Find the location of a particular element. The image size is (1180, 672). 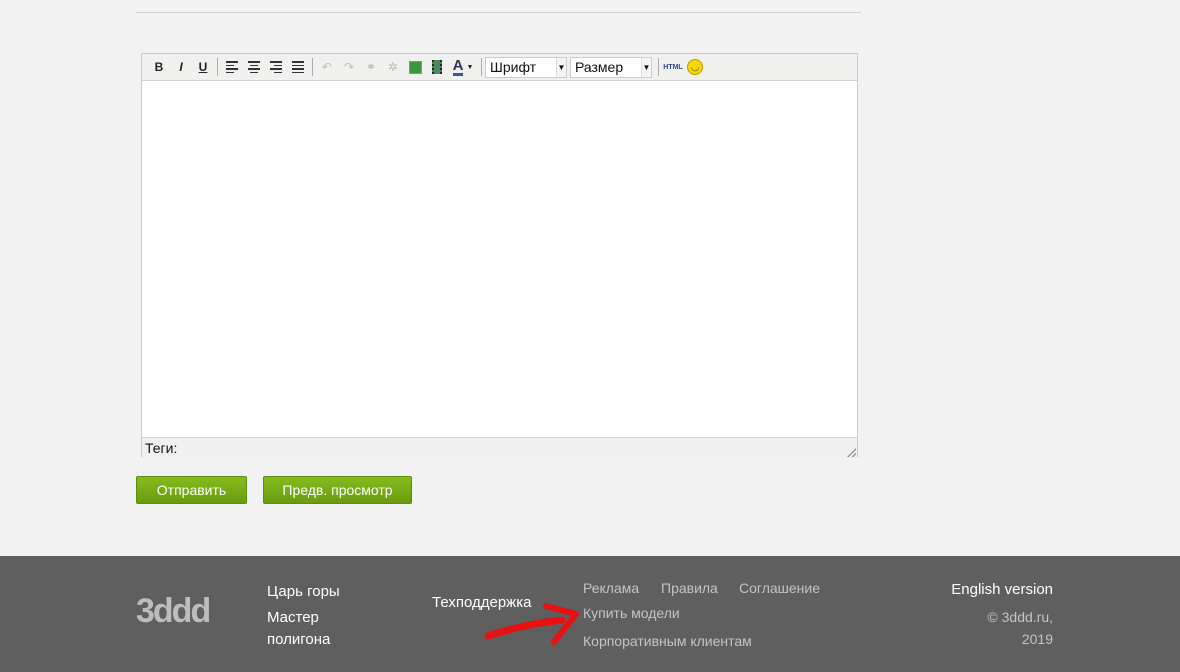

italic-button: I is located at coordinates (181, 67).